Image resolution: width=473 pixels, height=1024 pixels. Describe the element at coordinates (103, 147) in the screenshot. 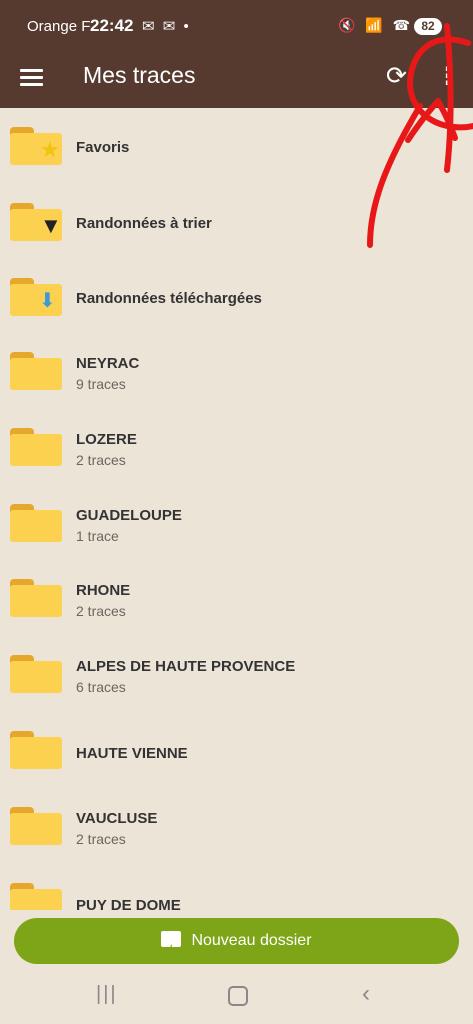

I see `folder-name: Favoris` at that location.